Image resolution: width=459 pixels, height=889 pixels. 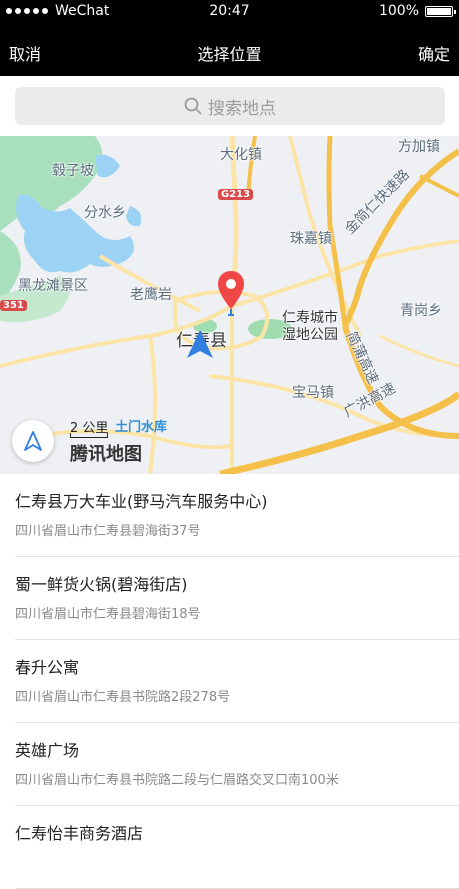 I want to click on place-address: 四川省眉山市仁寿县书院路2段278号, so click(x=123, y=697).